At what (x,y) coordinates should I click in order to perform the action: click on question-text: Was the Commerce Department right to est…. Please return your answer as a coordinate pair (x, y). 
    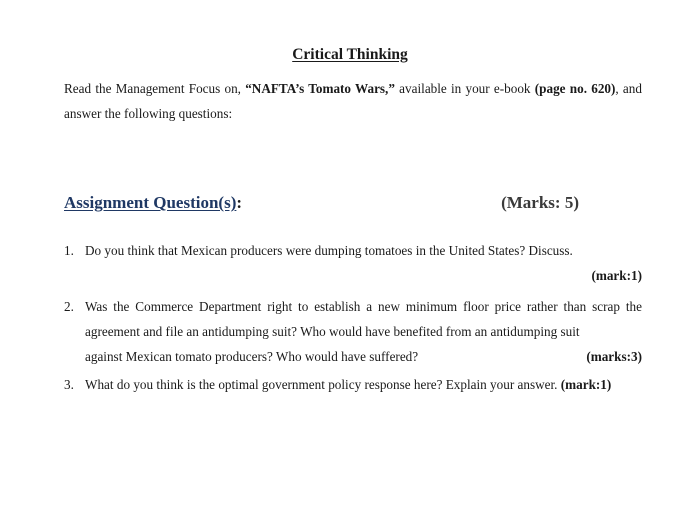
    Looking at the image, I should click on (363, 319).